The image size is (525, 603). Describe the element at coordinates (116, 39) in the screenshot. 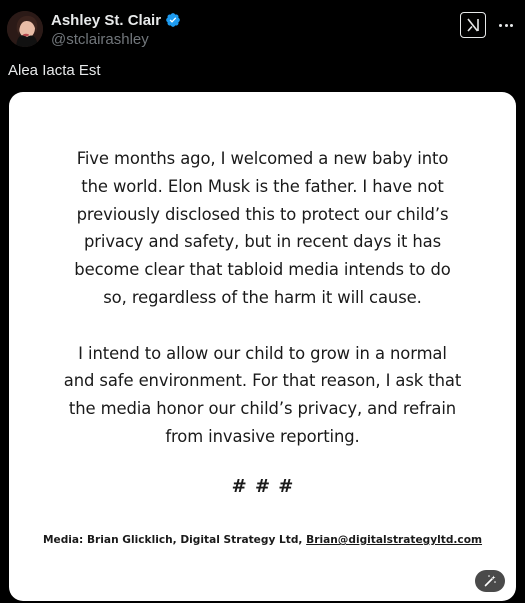

I see `handle: @stclairashley` at that location.